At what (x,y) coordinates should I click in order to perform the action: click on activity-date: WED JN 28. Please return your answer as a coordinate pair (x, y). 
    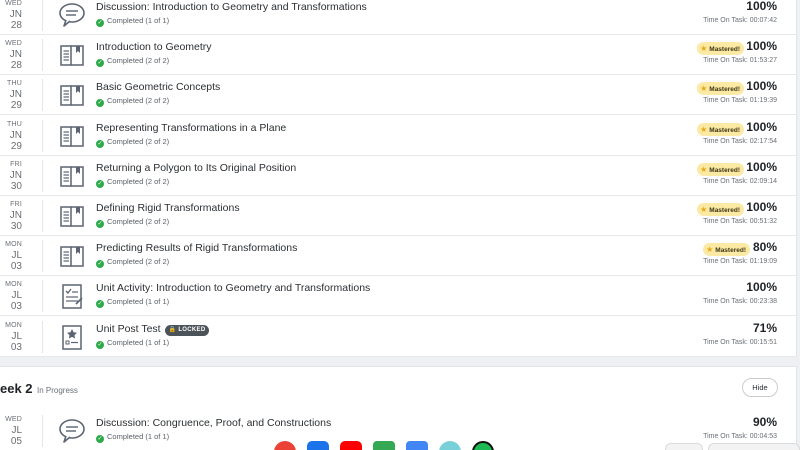
    Looking at the image, I should click on (14, 55).